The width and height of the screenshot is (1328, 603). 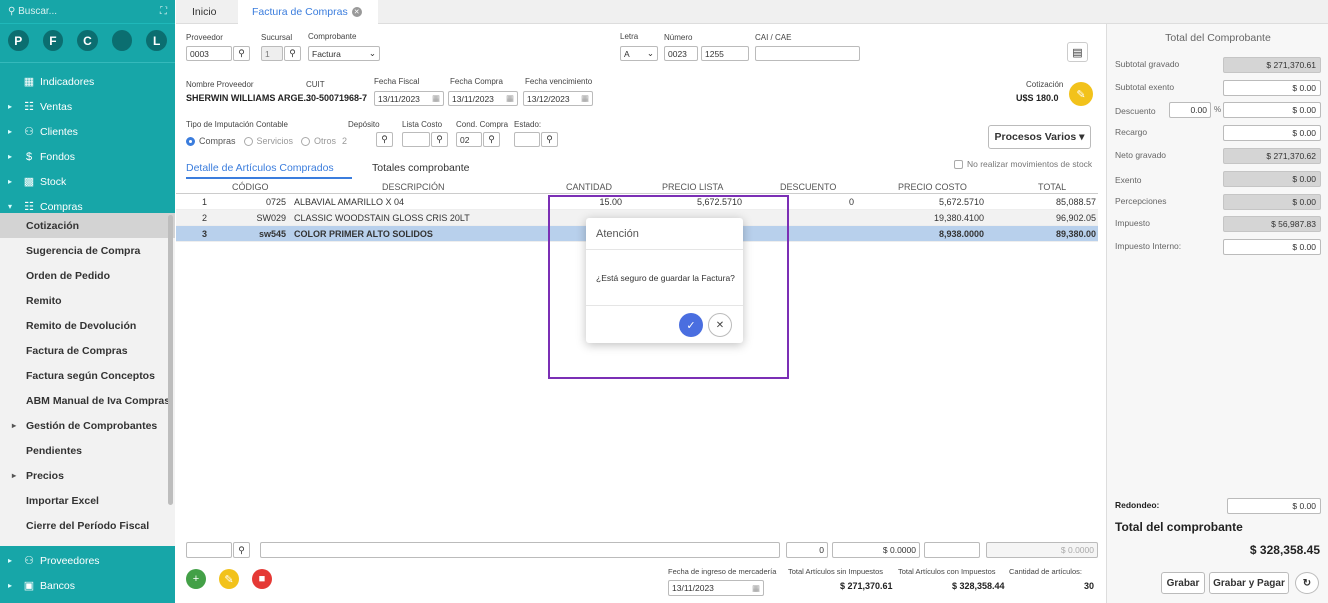 I want to click on avatar-p: P, so click(x=18, y=40).